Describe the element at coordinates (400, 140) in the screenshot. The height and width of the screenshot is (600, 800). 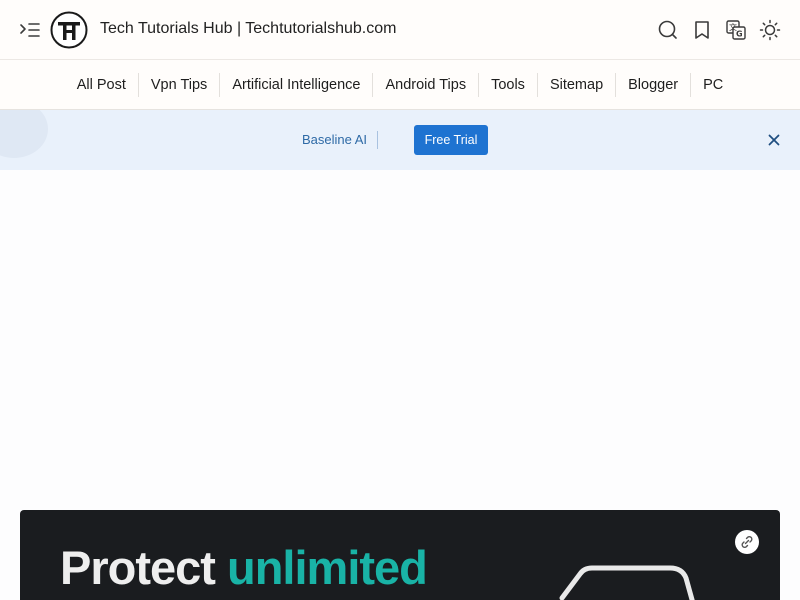
I see `promo-banner: Baseline AI Free Trial` at that location.